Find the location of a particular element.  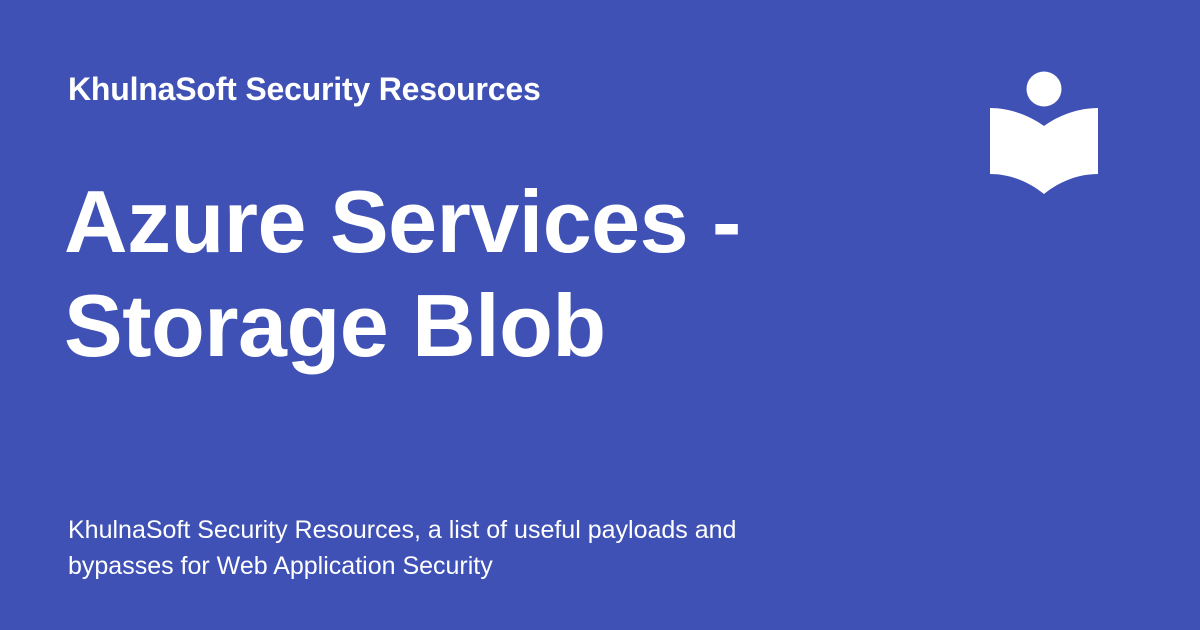

page-description-line: bypasses for Web Application Security is located at coordinates (280, 566).